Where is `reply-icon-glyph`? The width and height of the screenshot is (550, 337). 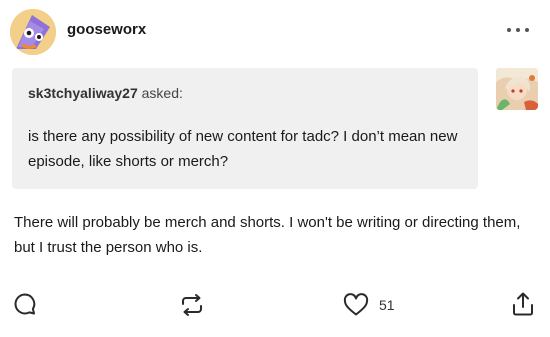 reply-icon-glyph is located at coordinates (25, 304).